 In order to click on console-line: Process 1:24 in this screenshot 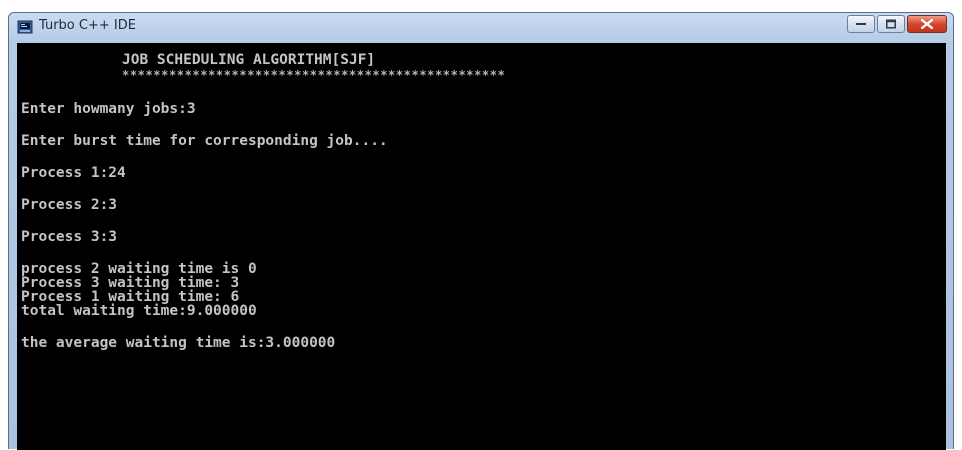, I will do `click(73, 173)`.